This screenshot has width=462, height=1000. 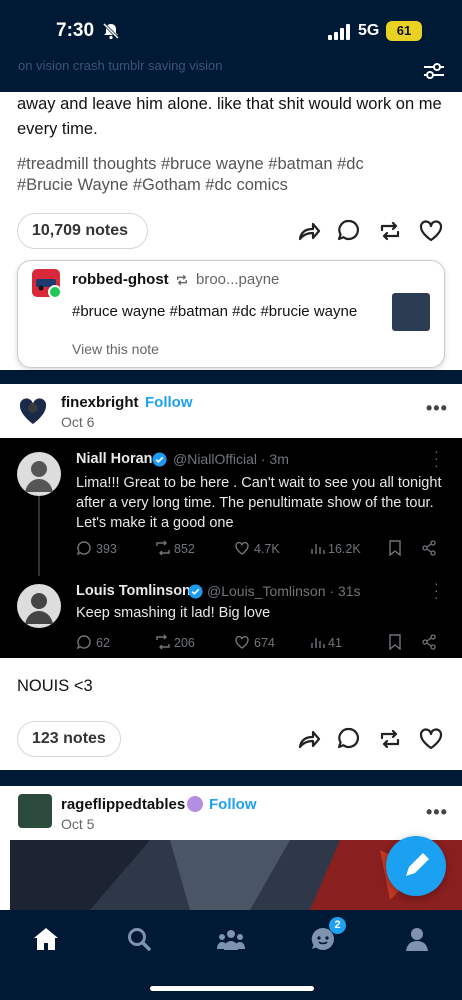 I want to click on reblog-badge-icon, so click(x=55, y=292).